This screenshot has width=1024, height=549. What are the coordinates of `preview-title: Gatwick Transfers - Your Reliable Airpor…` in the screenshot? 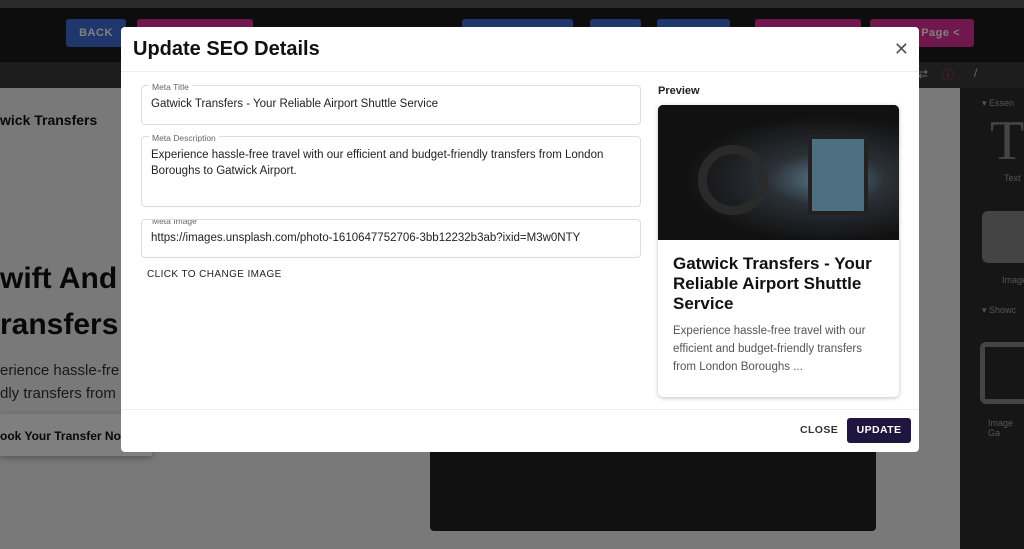 It's located at (772, 283).